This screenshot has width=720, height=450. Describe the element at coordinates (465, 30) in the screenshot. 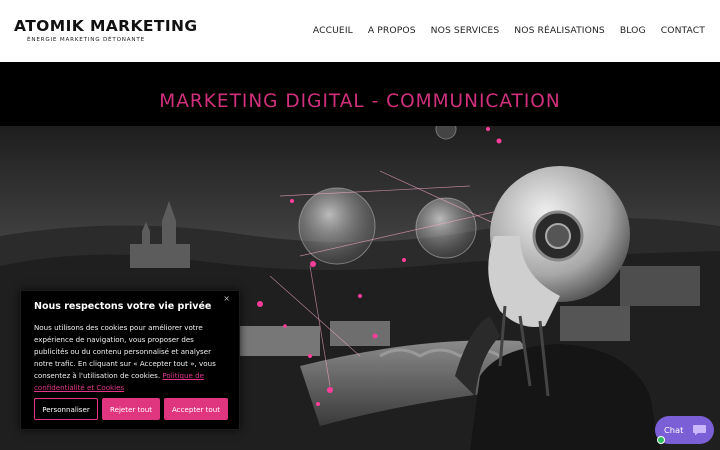

I see `nav-item-nos-services: NOS SERVICES` at that location.